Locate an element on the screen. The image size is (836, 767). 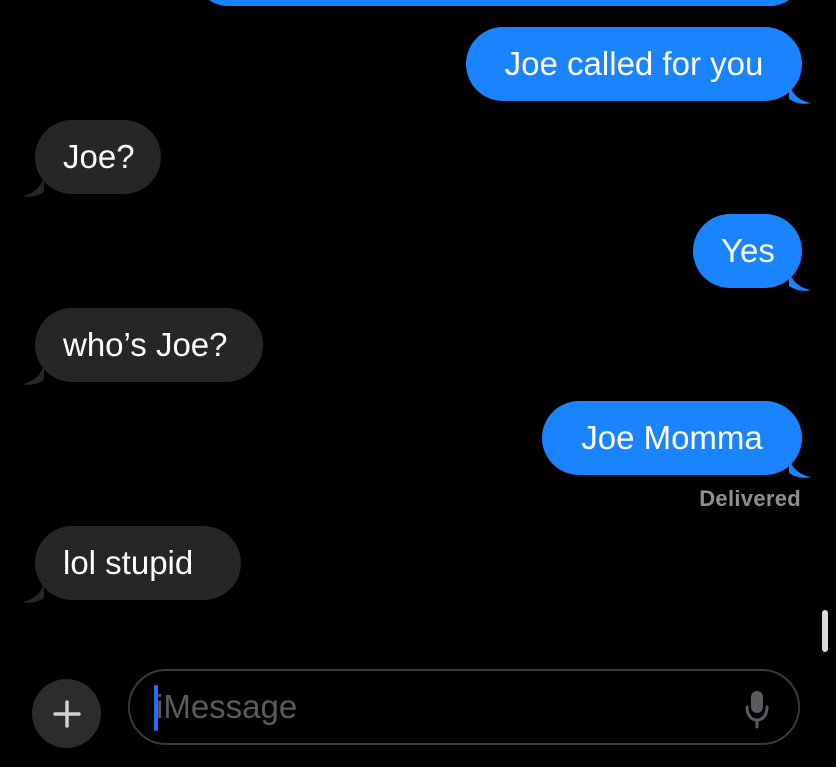
message-text: Yes is located at coordinates (748, 250).